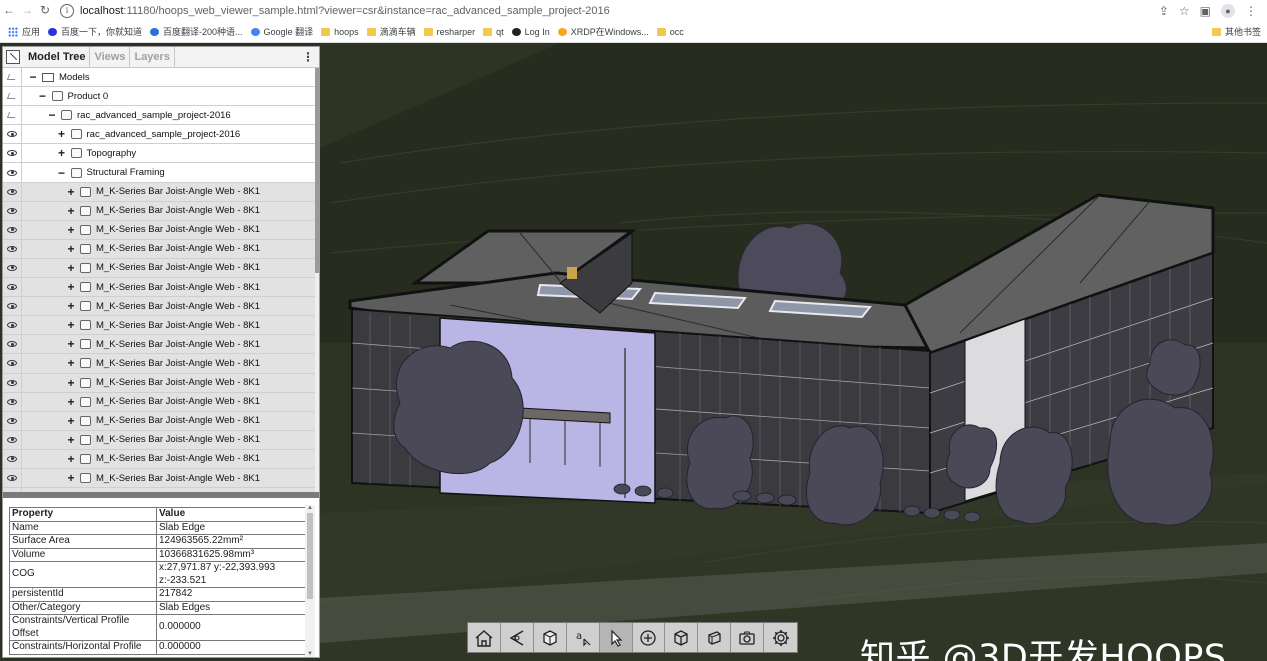  I want to click on redline-note-button: a, so click(583, 637).